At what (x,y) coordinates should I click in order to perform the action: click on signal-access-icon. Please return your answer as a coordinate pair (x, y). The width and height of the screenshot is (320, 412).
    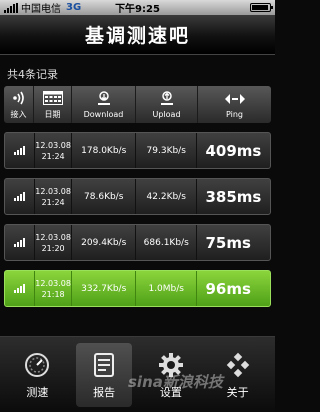
    Looking at the image, I should click on (19, 98).